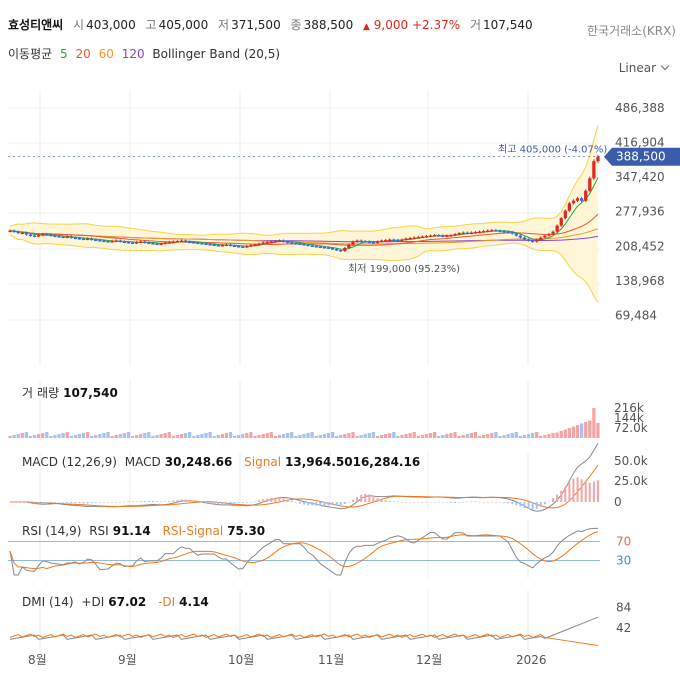  What do you see at coordinates (640, 108) in the screenshot?
I see `price-axis-tick: 486,388` at bounding box center [640, 108].